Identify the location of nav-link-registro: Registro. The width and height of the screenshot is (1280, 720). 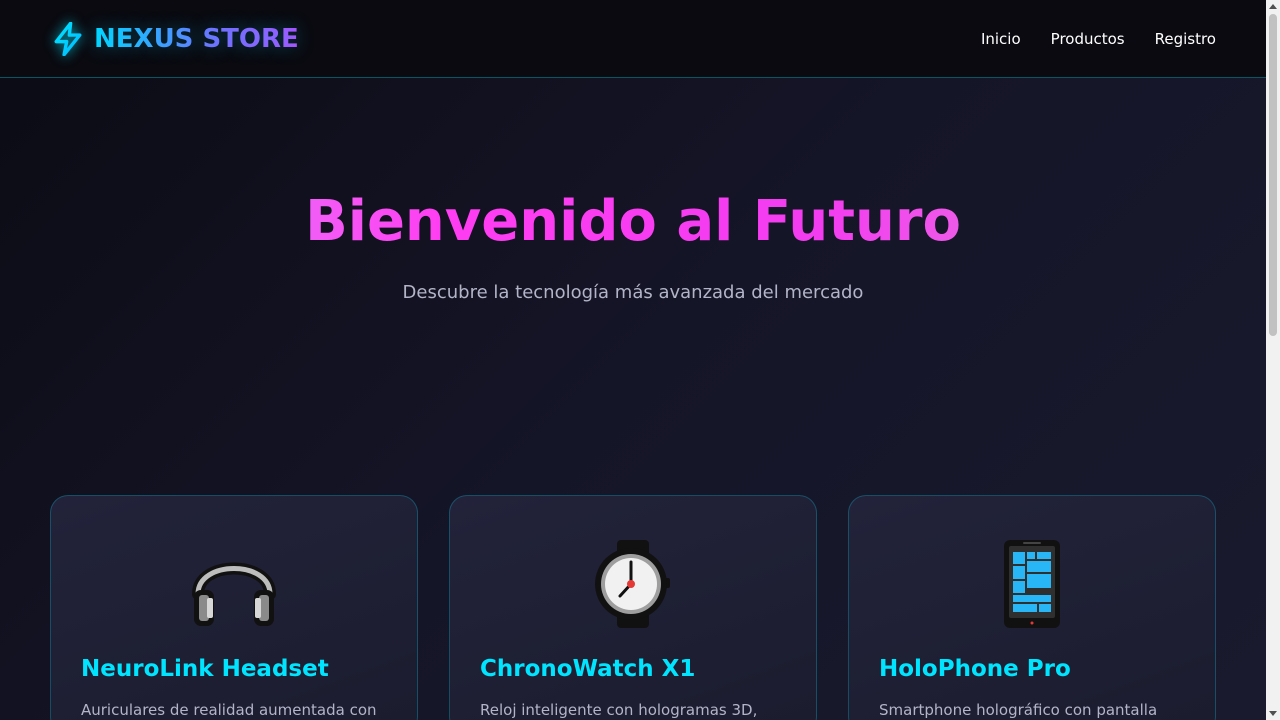
(1185, 39).